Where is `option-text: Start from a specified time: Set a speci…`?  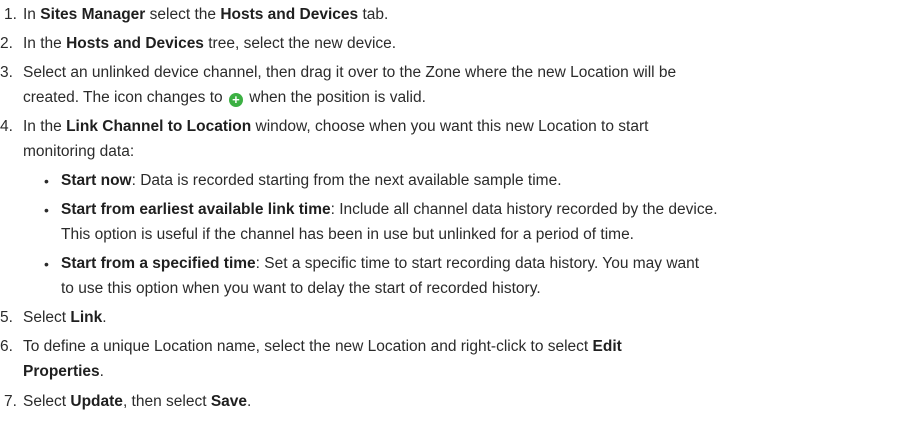 option-text: Start from a specified time: Set a speci… is located at coordinates (380, 263).